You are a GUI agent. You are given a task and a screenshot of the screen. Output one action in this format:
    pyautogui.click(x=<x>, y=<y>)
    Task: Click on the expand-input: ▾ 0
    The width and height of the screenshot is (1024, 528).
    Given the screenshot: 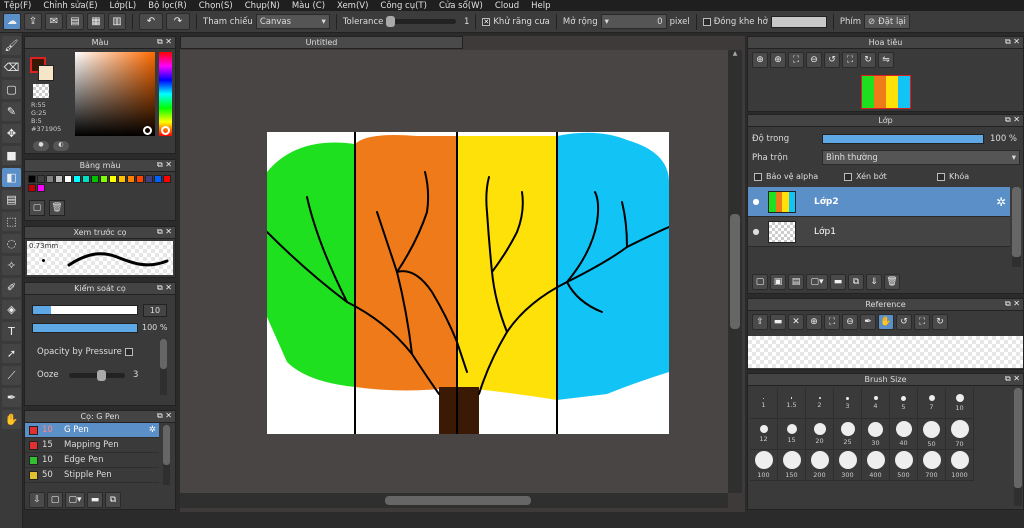 What is the action you would take?
    pyautogui.click(x=633, y=21)
    